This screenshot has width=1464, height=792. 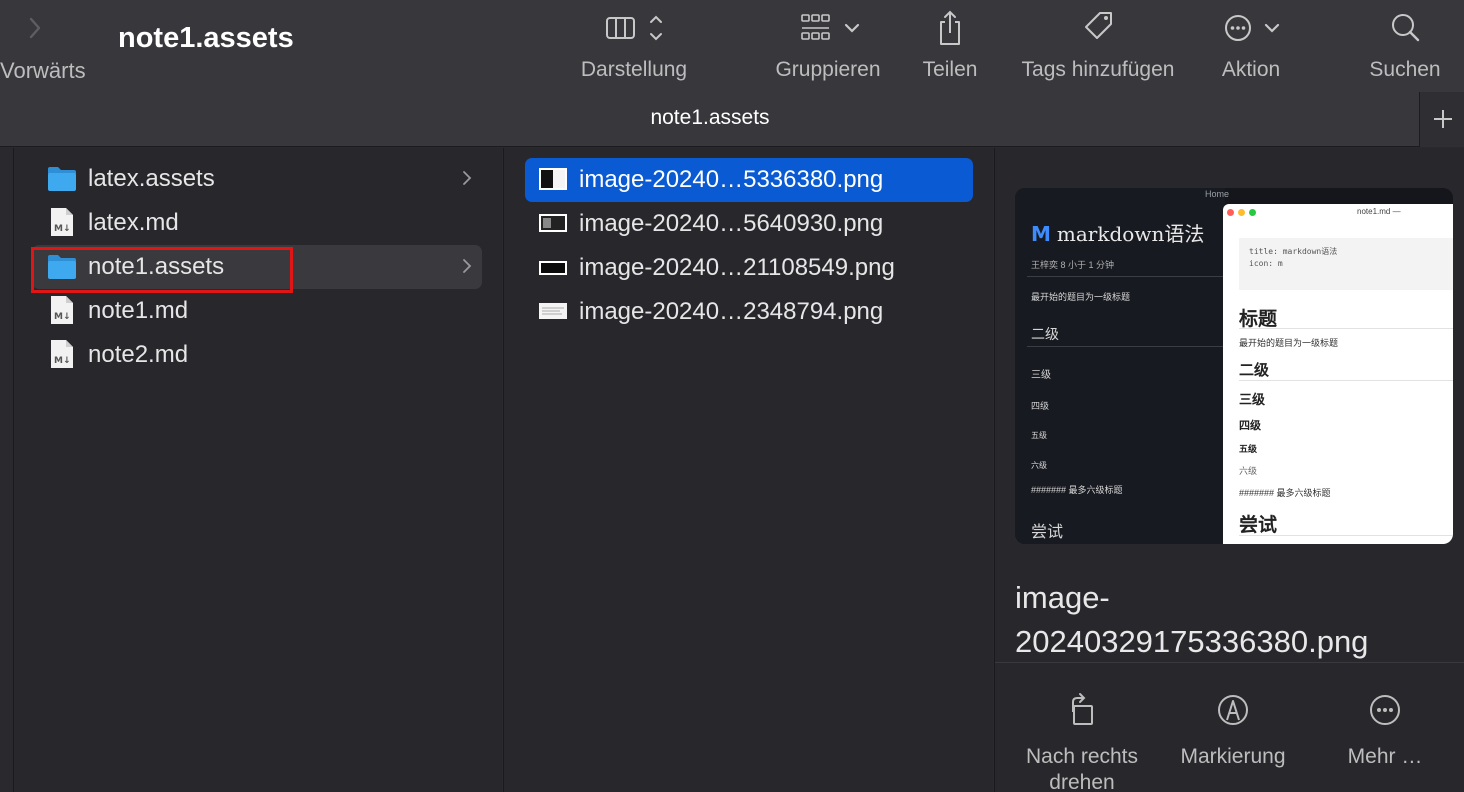 I want to click on columns-view-icon, so click(x=634, y=28).